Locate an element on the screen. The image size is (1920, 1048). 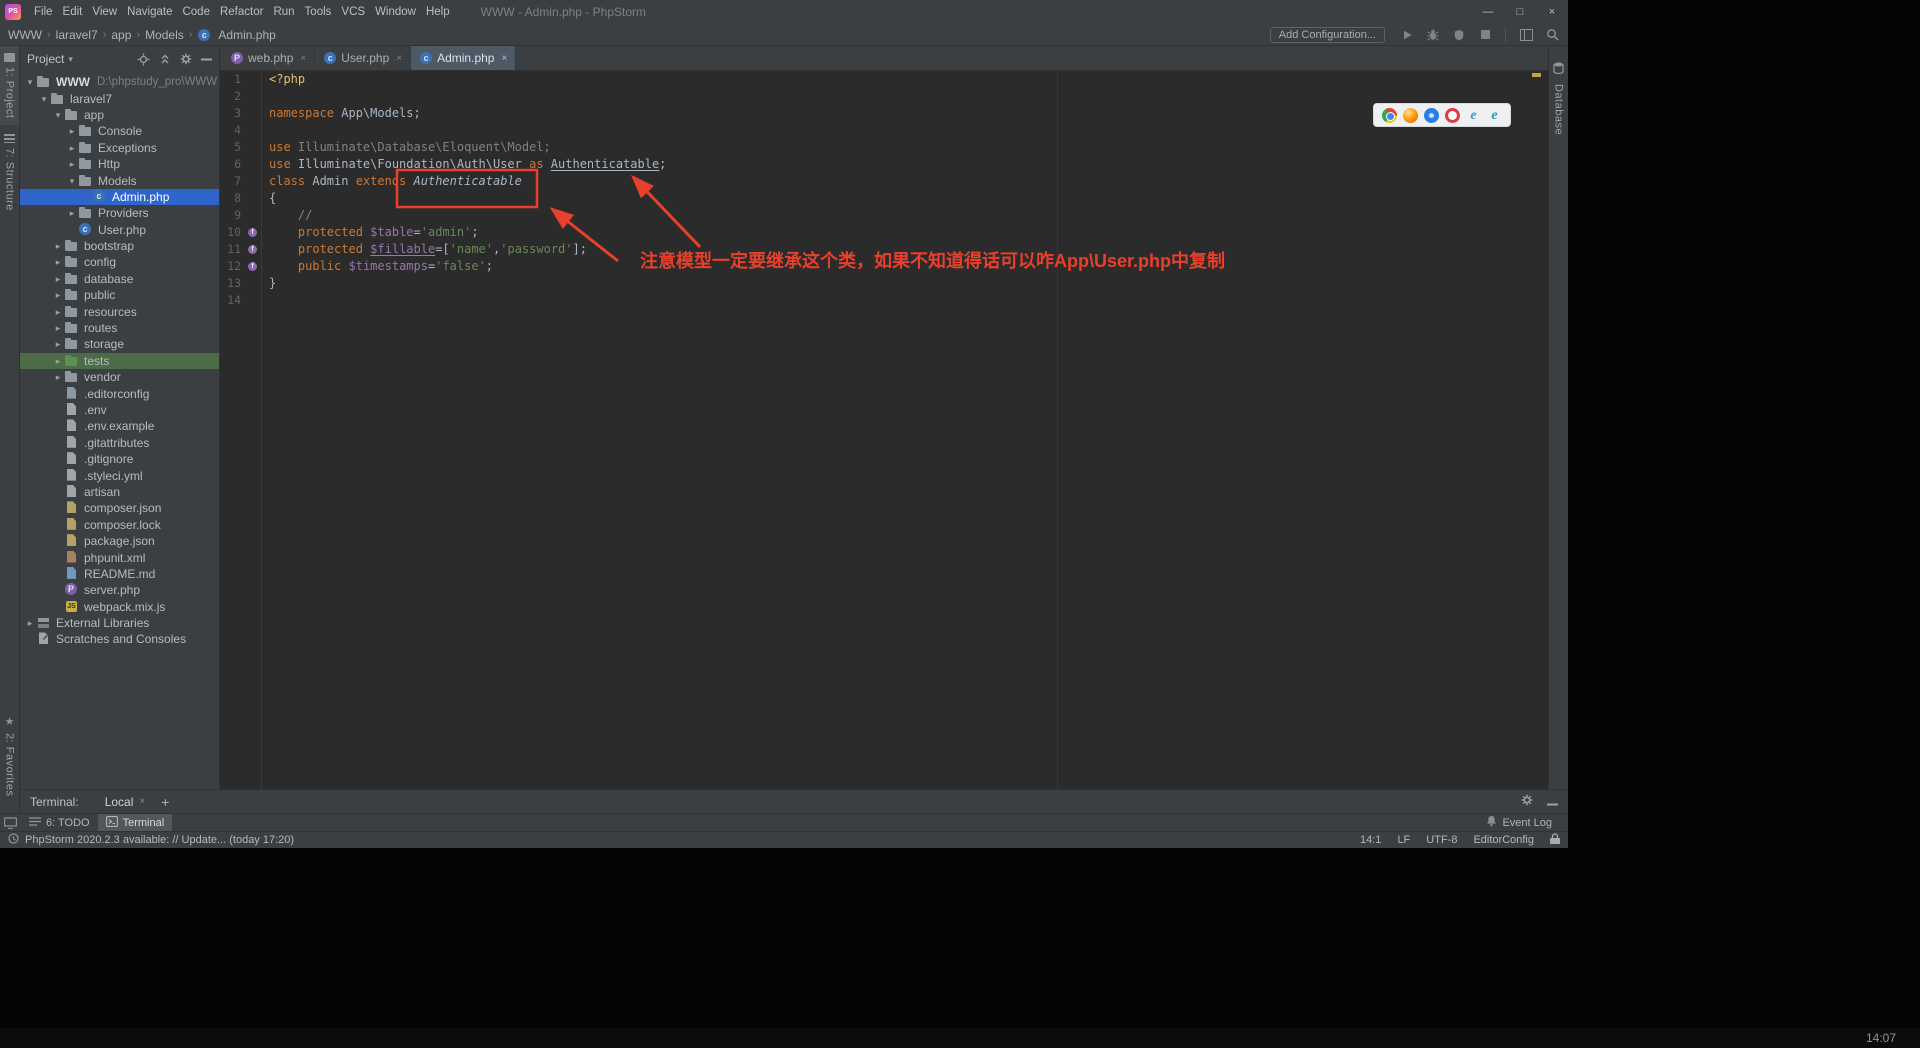
close-button: × is located at coordinates (1552, 12).